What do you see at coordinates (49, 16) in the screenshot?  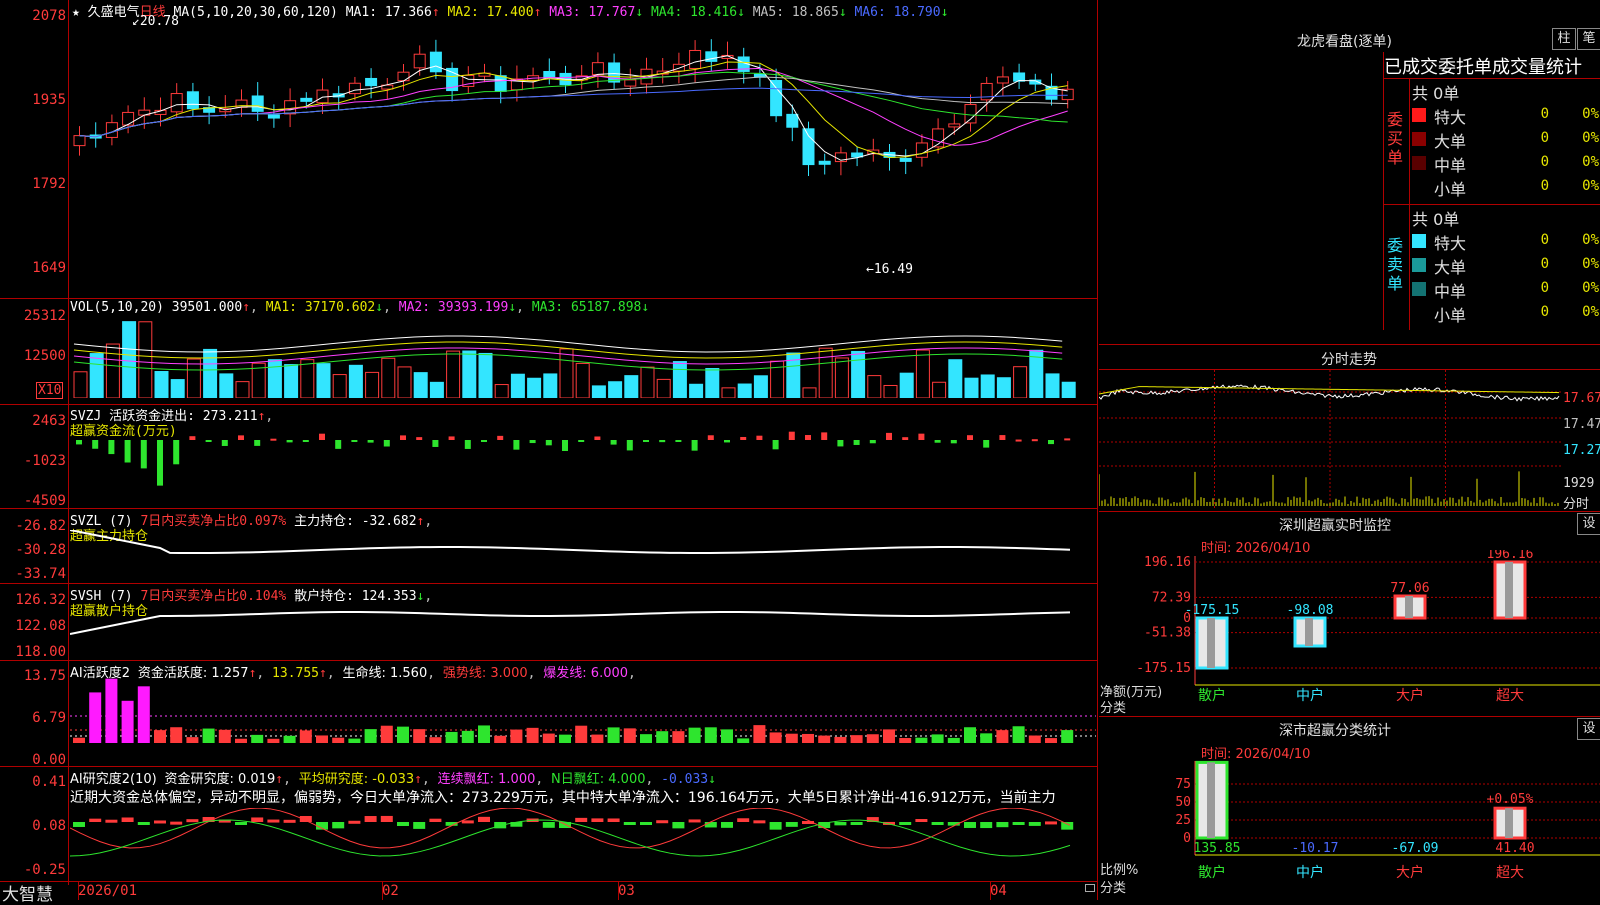 I see `price-y-tick: 2078` at bounding box center [49, 16].